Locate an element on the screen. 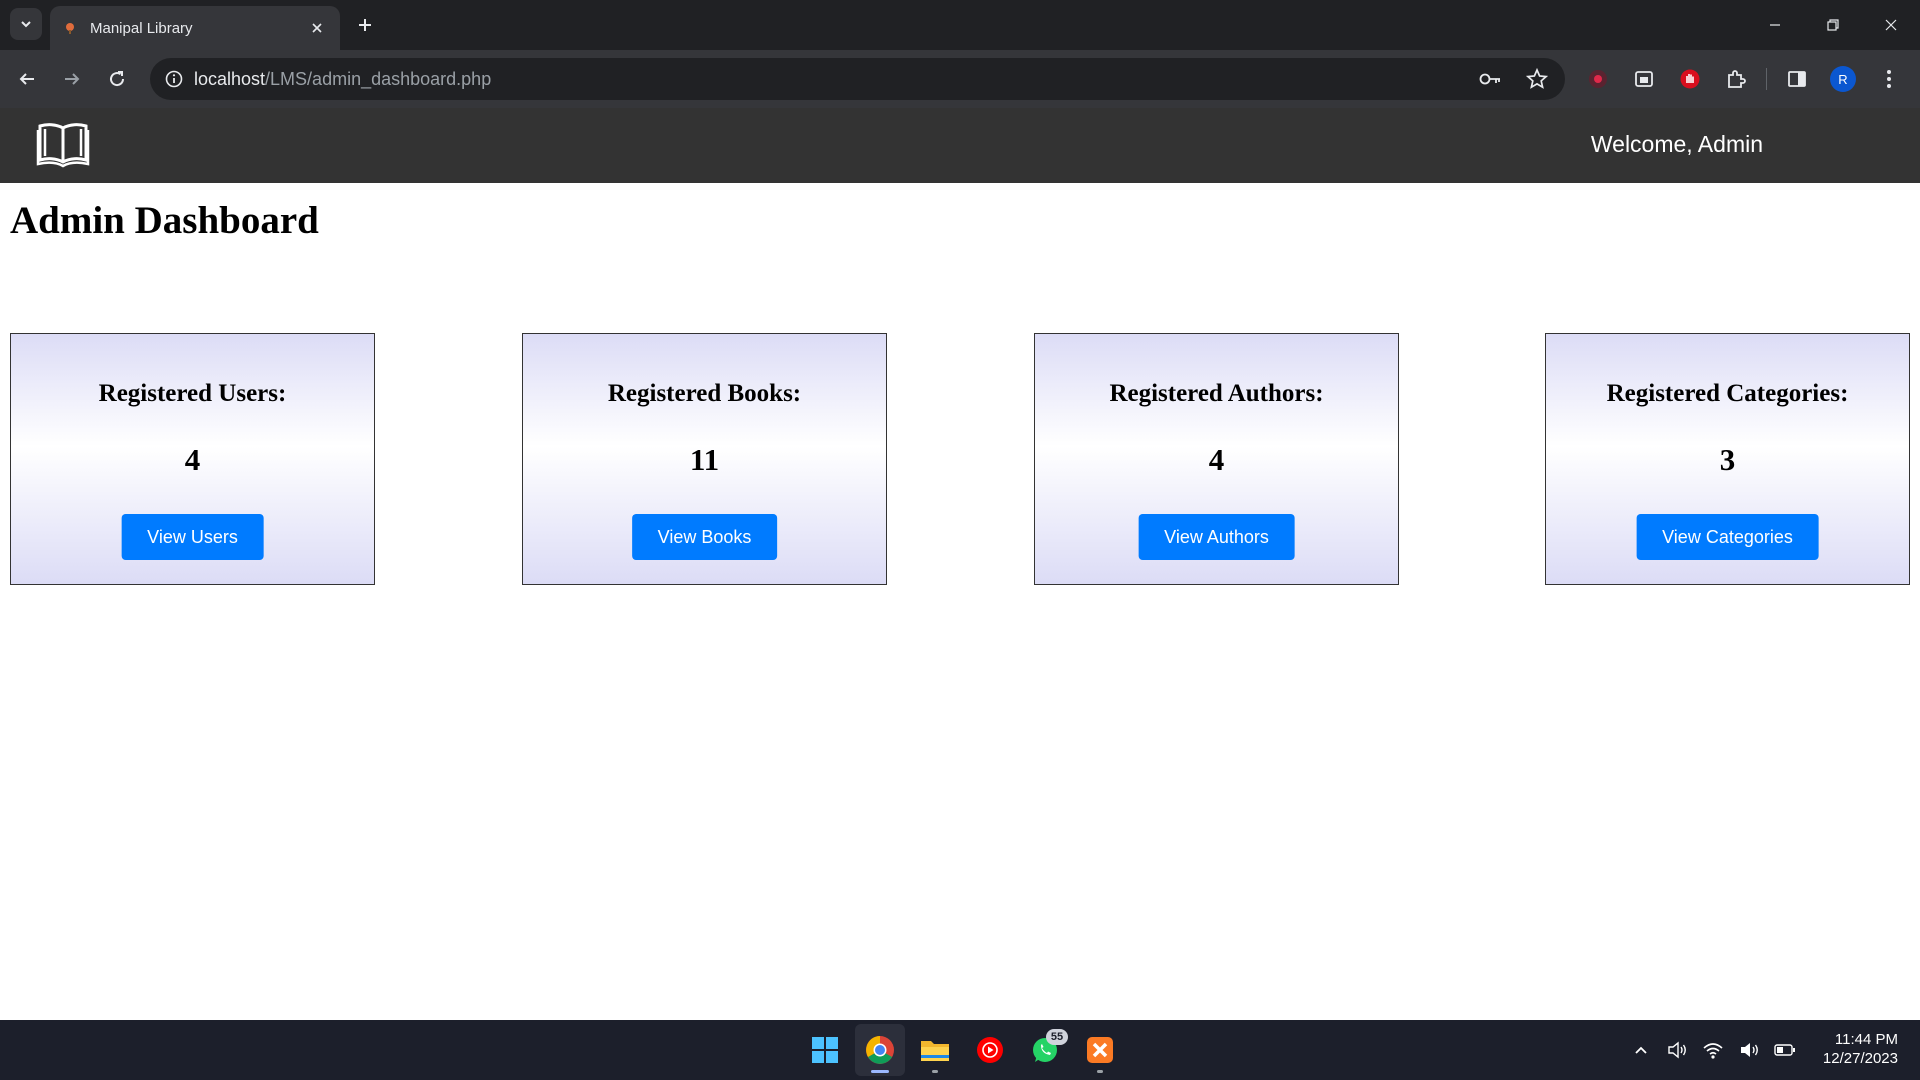 The width and height of the screenshot is (1920, 1080). bookmark-star-icon is located at coordinates (1537, 79).